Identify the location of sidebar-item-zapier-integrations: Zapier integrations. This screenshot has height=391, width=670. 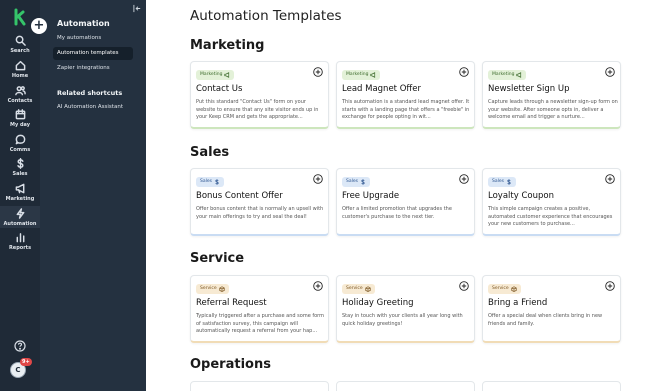
(93, 68).